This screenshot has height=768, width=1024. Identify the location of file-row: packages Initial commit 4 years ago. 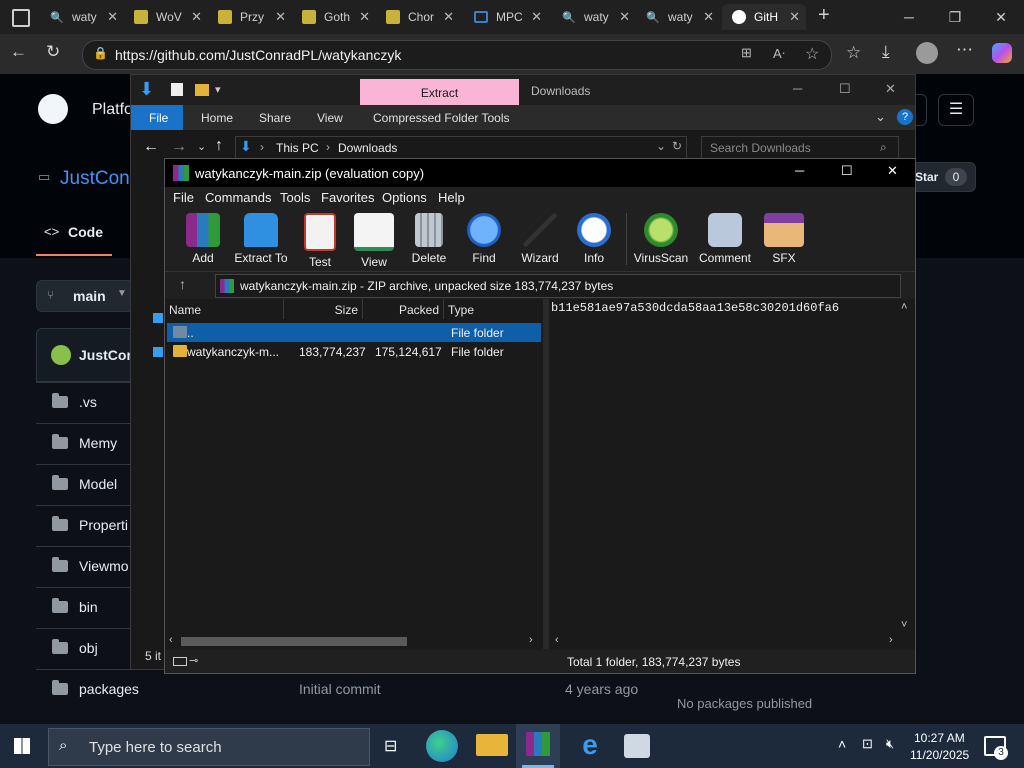
(356, 689).